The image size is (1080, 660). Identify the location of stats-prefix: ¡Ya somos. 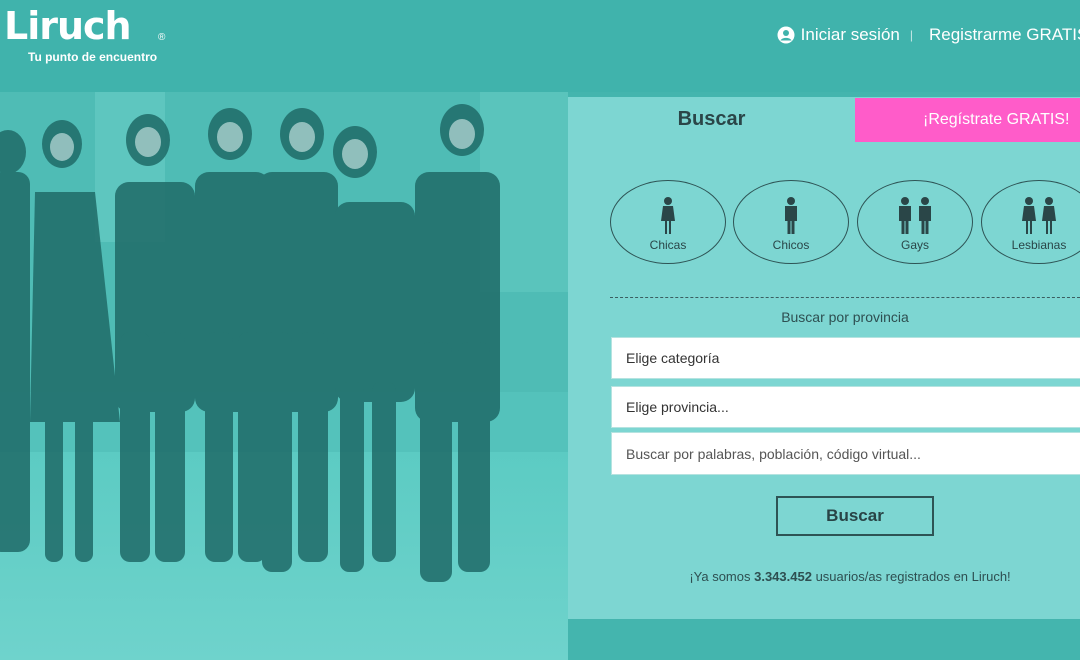
(722, 576).